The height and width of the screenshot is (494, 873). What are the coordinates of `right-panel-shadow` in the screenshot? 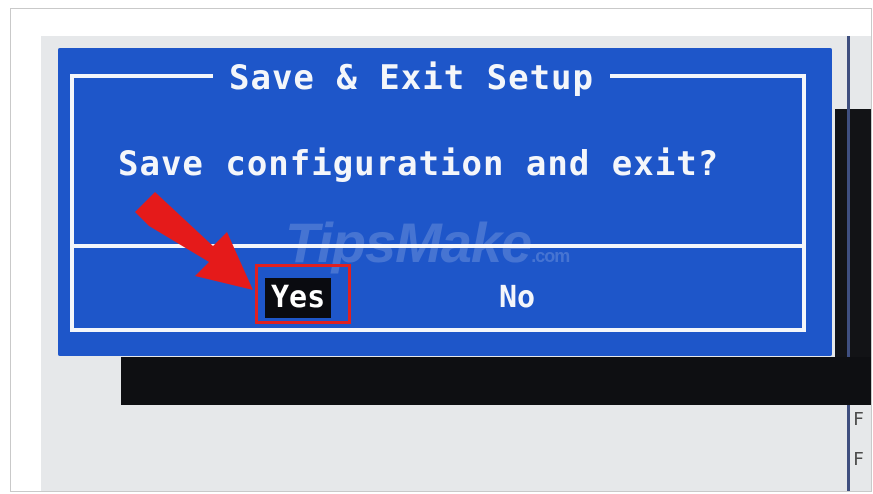 It's located at (853, 254).